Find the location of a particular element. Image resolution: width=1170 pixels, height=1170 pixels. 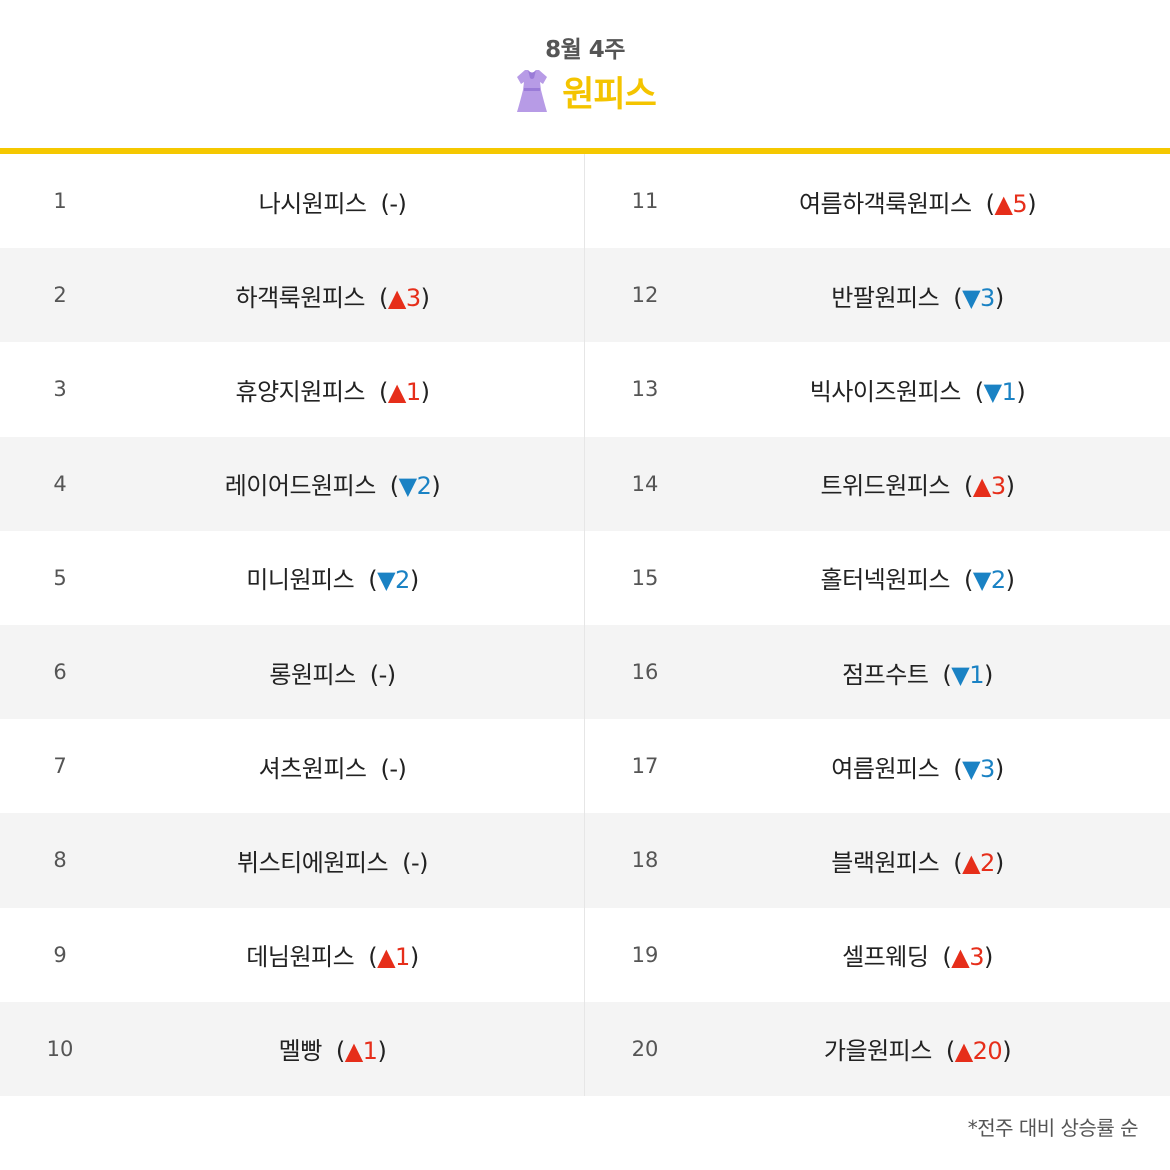

keyword-name: 여름하객룩원피스 is located at coordinates (885, 203).